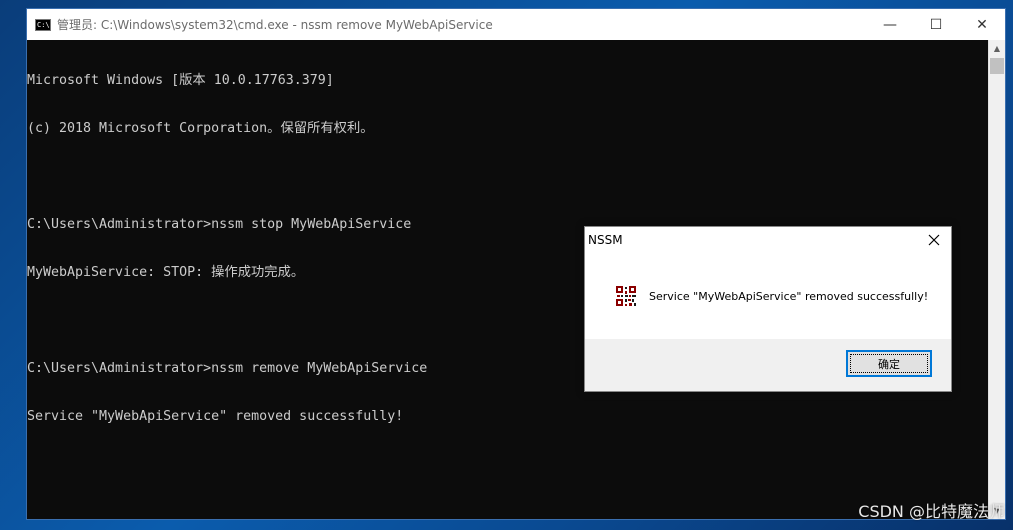 This screenshot has width=1013, height=530. I want to click on dialog-titlebar: NSSM, so click(768, 240).